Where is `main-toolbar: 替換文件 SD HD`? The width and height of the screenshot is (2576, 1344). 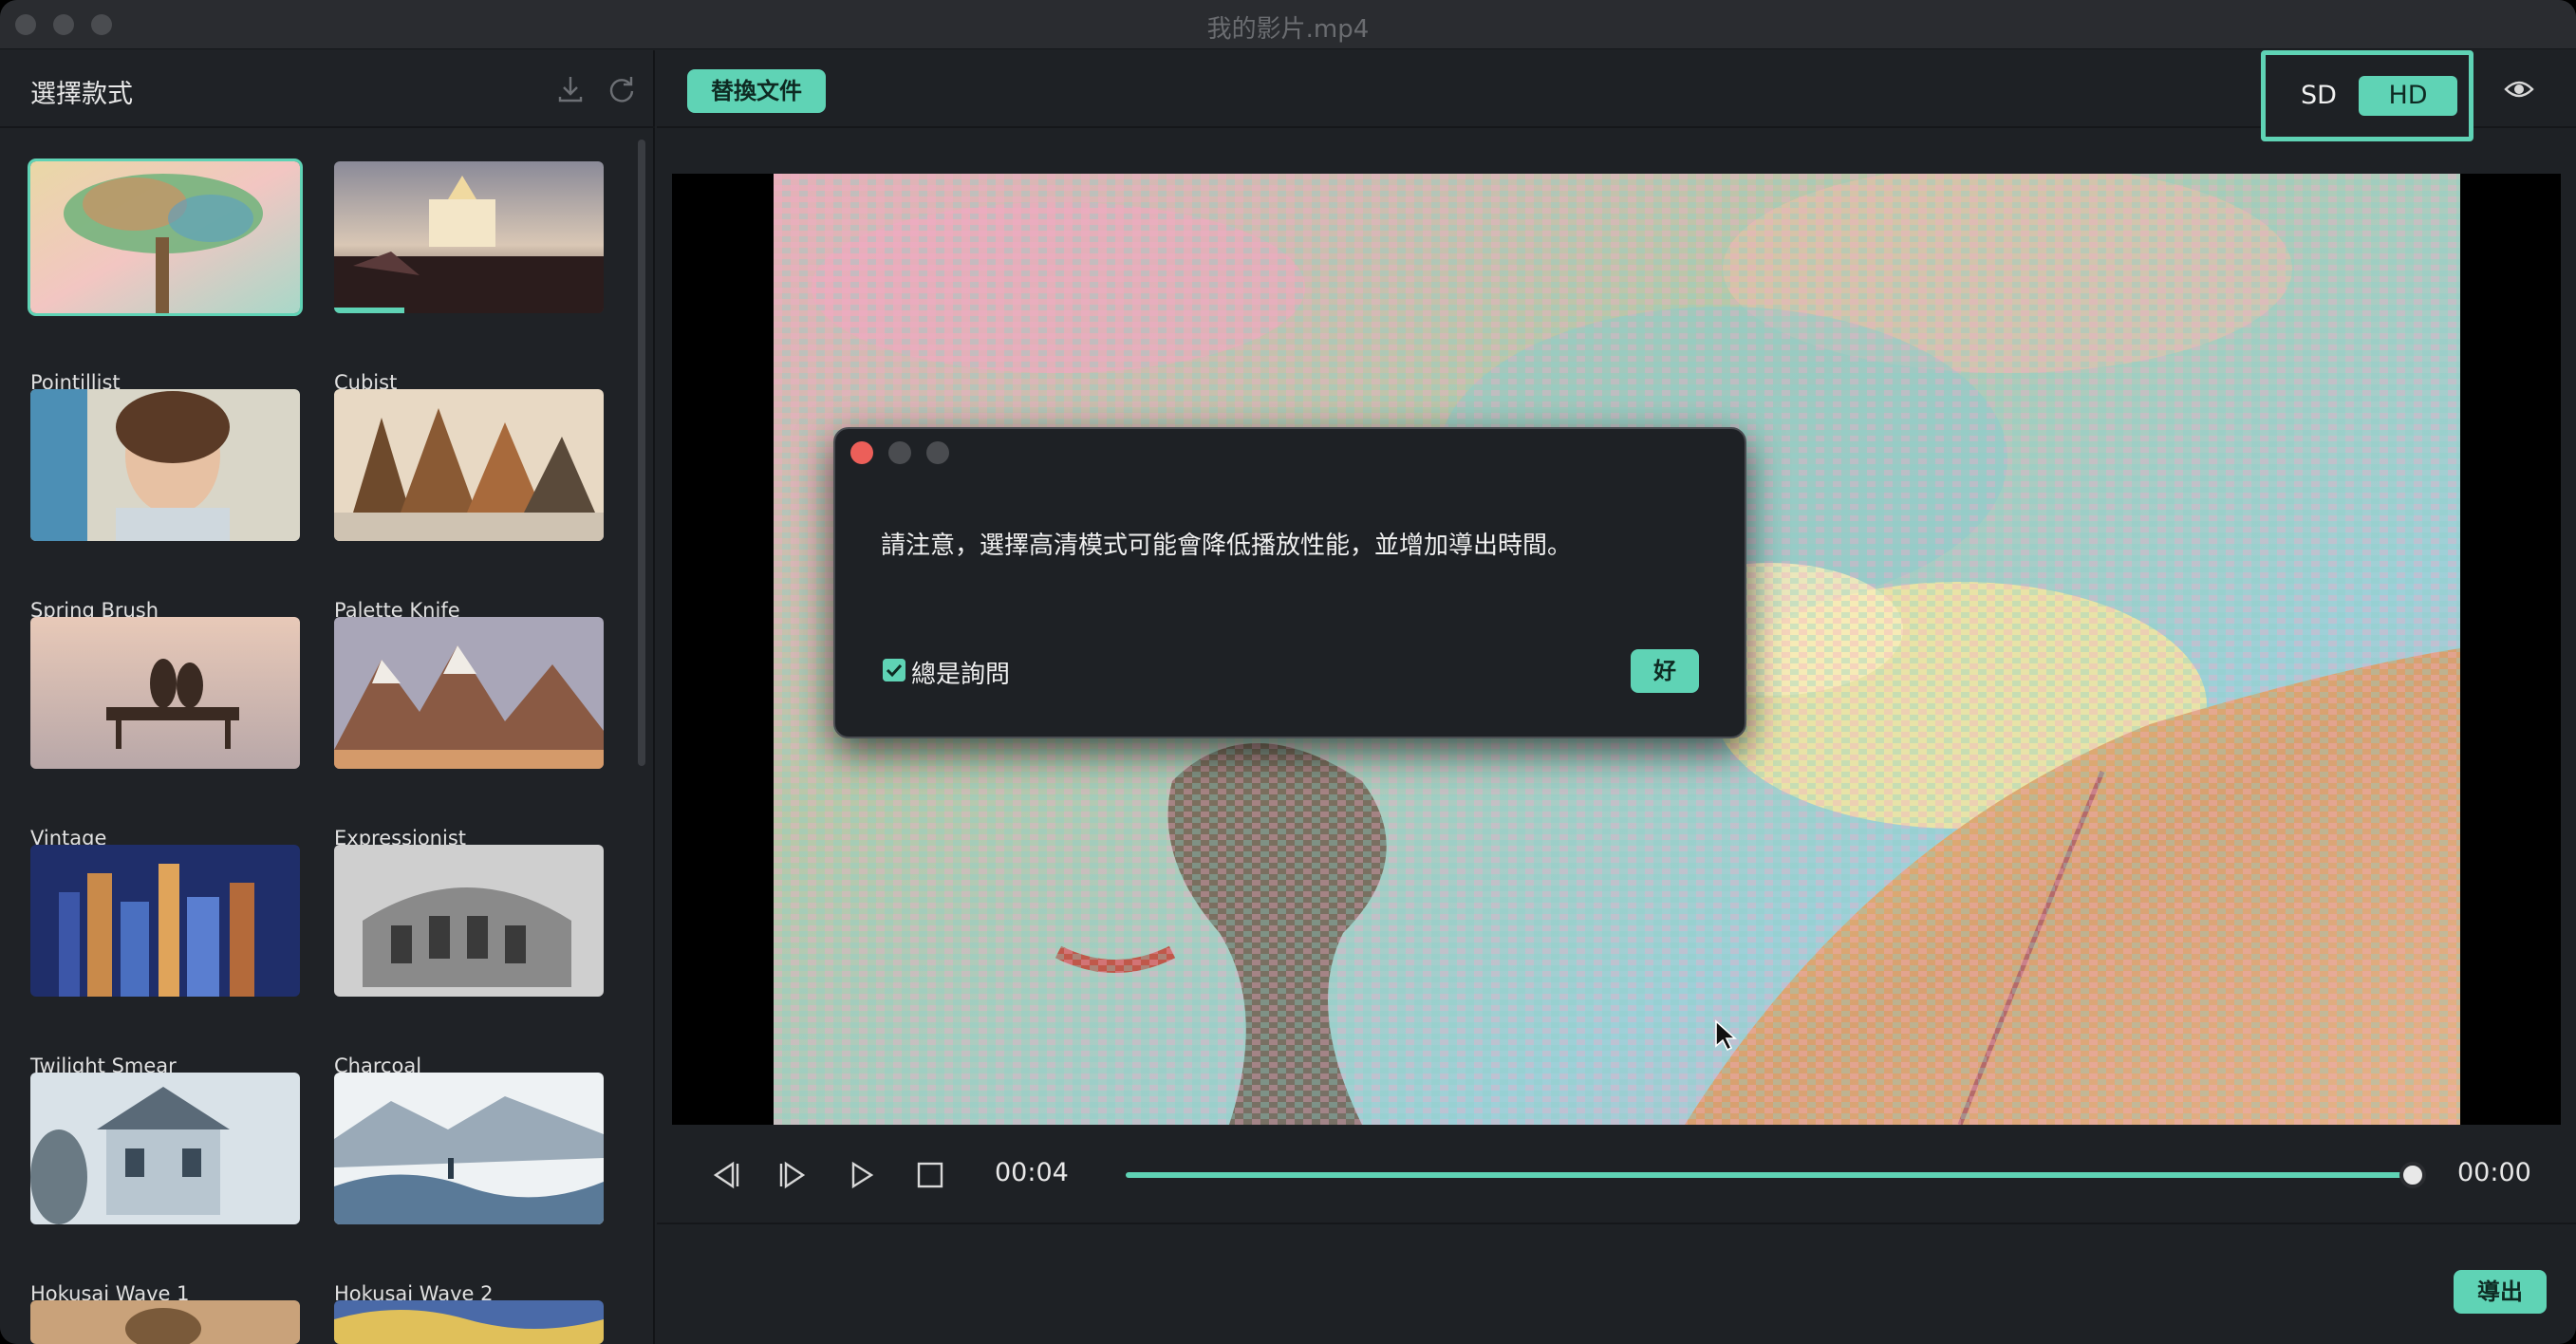 main-toolbar: 替換文件 SD HD is located at coordinates (1617, 95).